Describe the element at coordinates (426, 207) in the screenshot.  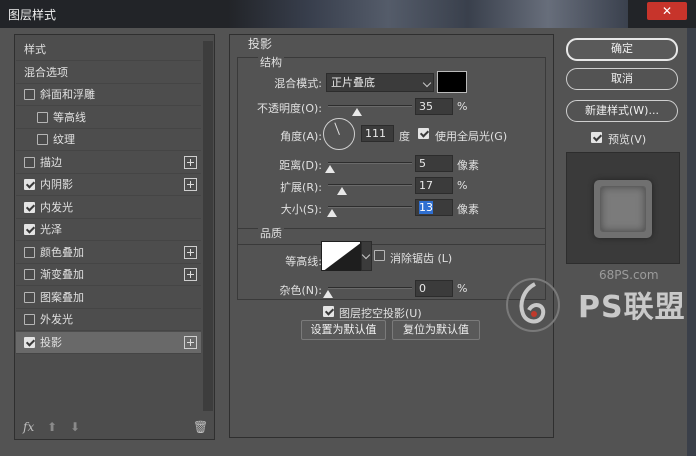
I see `size-input-value: 13` at that location.